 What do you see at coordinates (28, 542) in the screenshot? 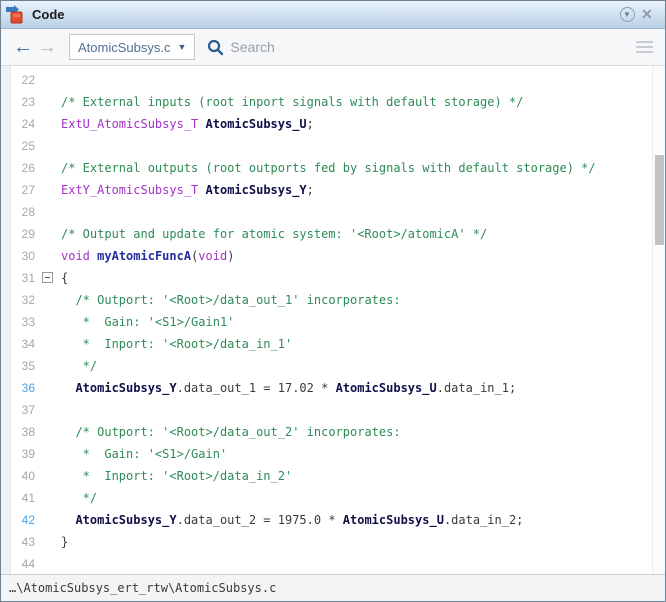
I see `line-number: 43` at bounding box center [28, 542].